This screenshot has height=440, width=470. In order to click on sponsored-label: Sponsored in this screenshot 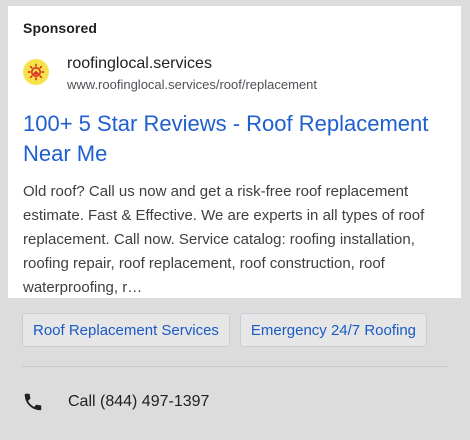, I will do `click(60, 28)`.